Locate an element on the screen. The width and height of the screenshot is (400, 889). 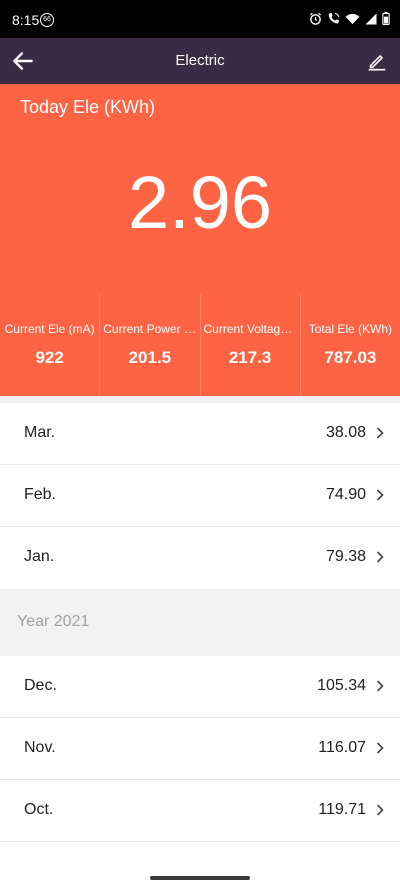
today-ele-value: 2.96 is located at coordinates (200, 202).